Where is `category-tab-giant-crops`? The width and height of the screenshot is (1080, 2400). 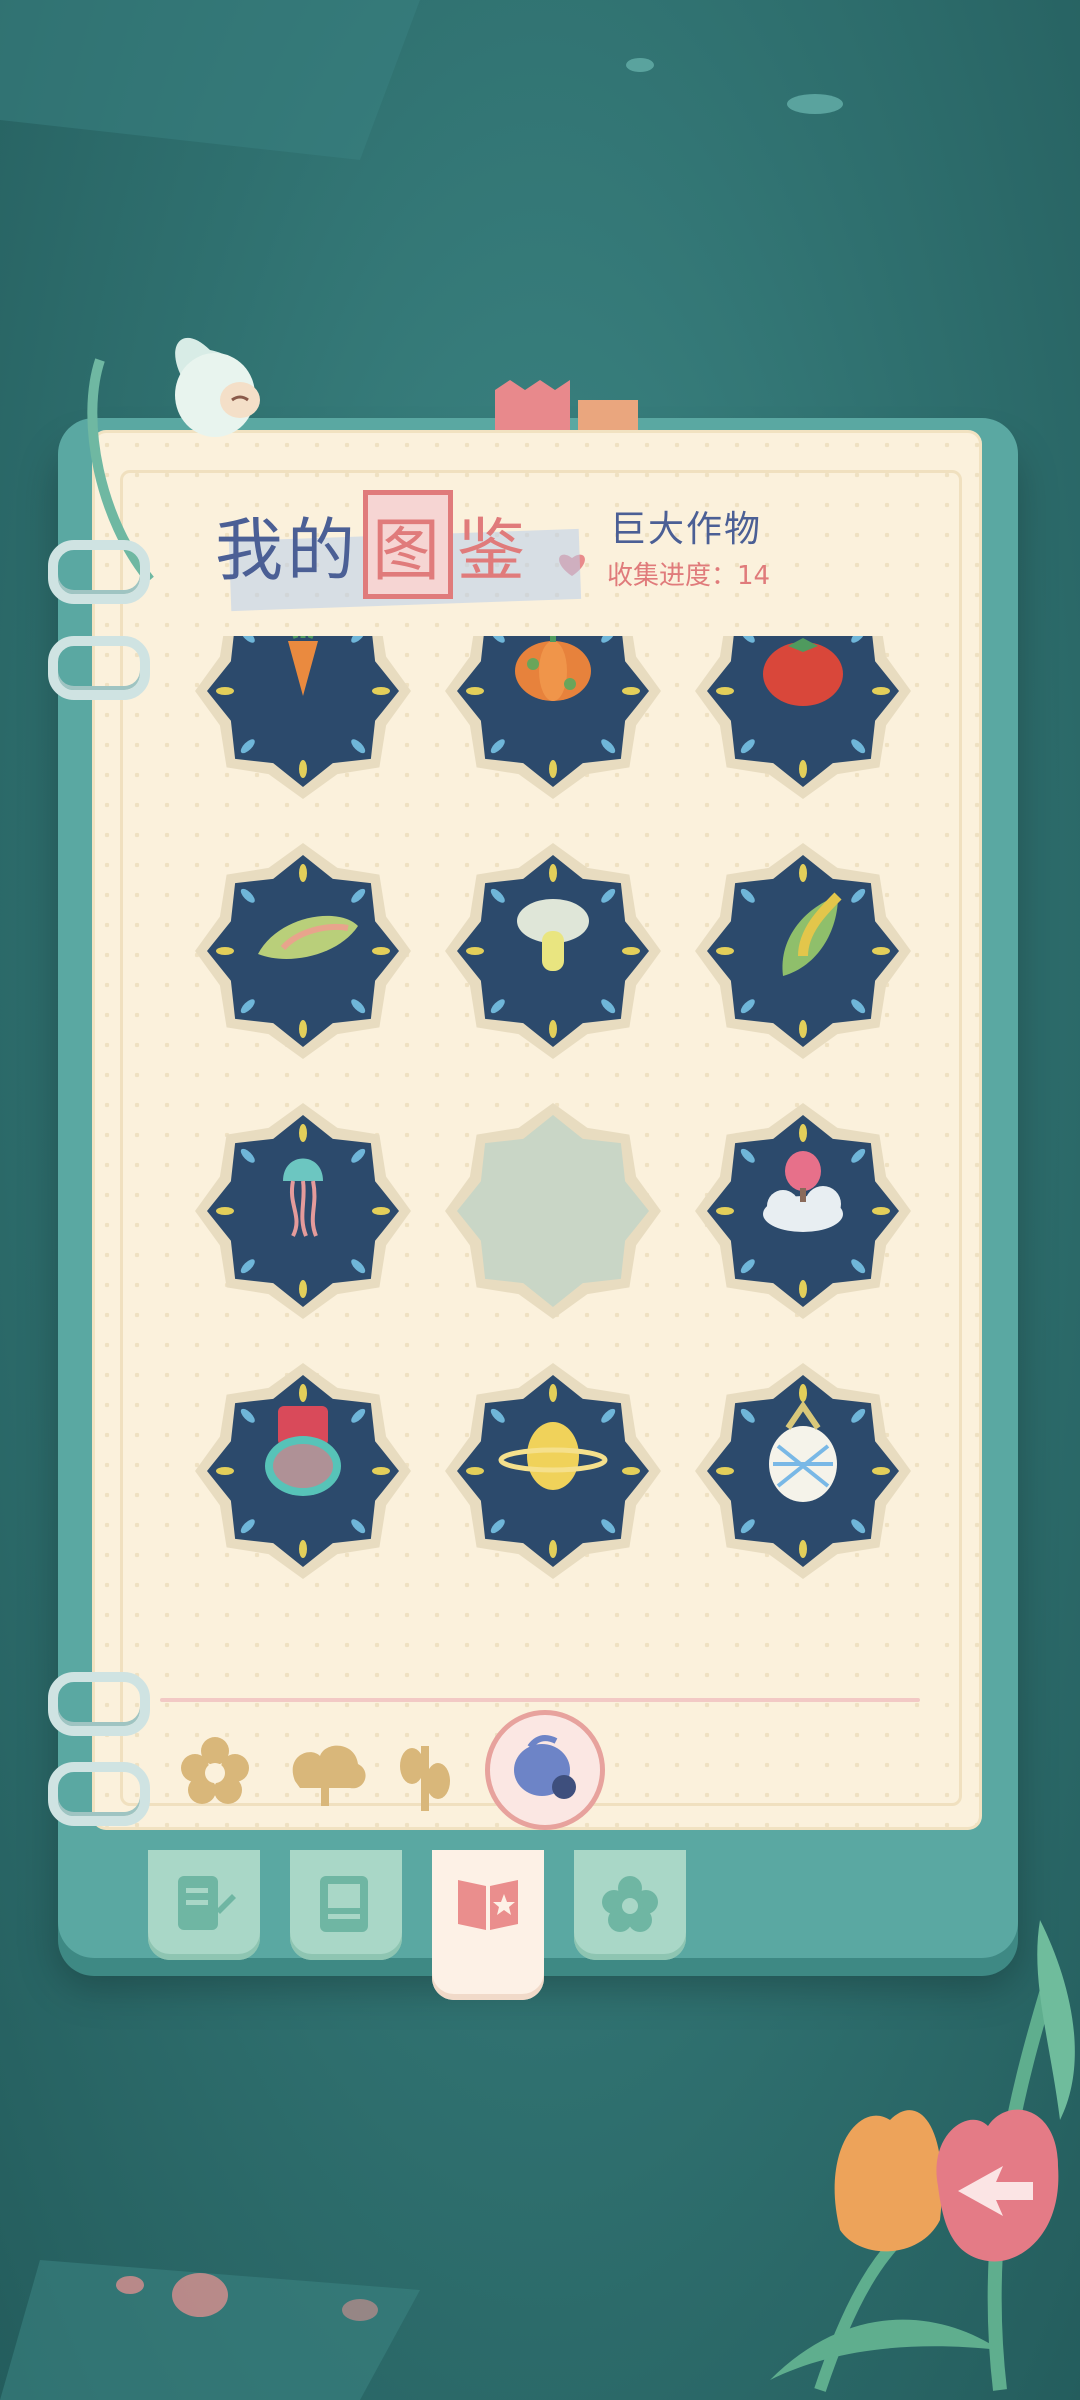 category-tab-giant-crops is located at coordinates (545, 1770).